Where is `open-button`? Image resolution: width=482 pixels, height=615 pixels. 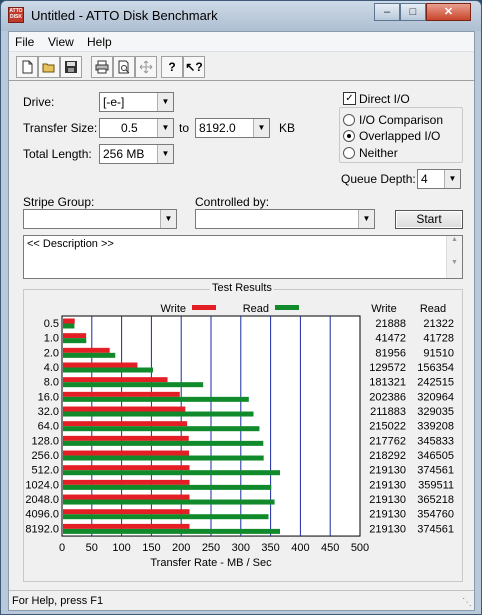 open-button is located at coordinates (49, 67).